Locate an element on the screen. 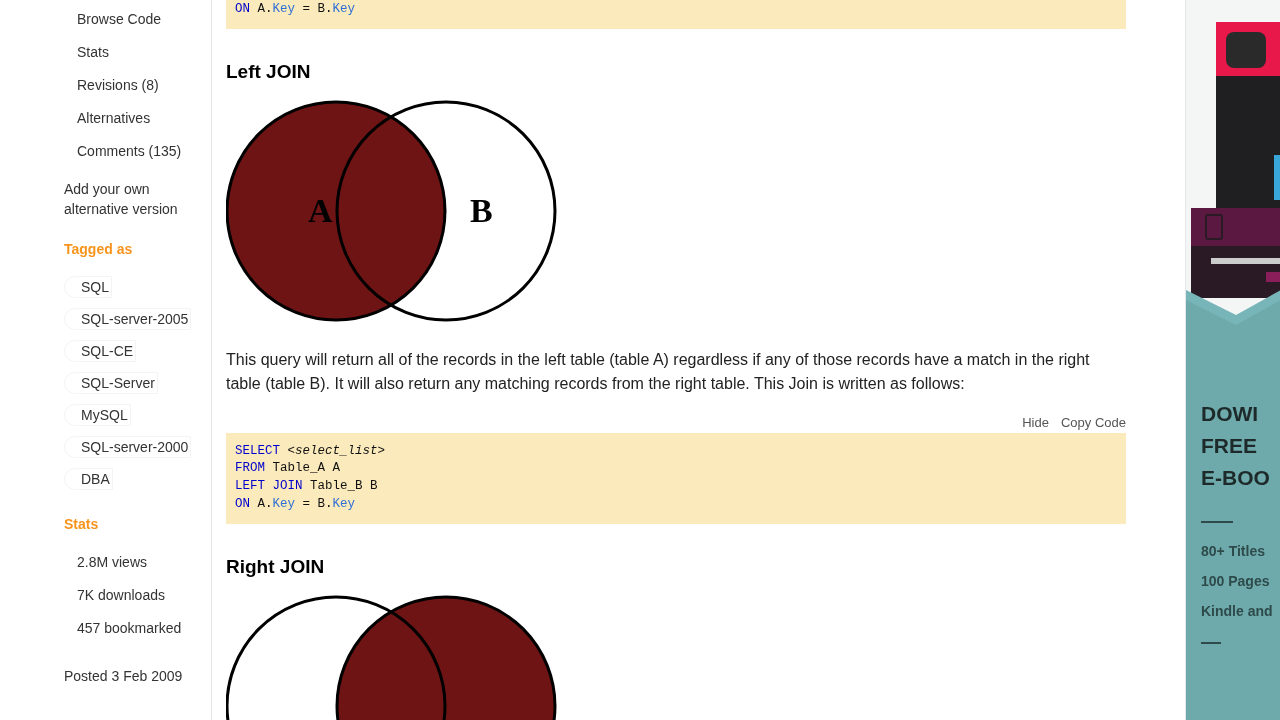 The width and height of the screenshot is (1280, 720). ad-feature-text: 100 Pages is located at coordinates (1235, 581).